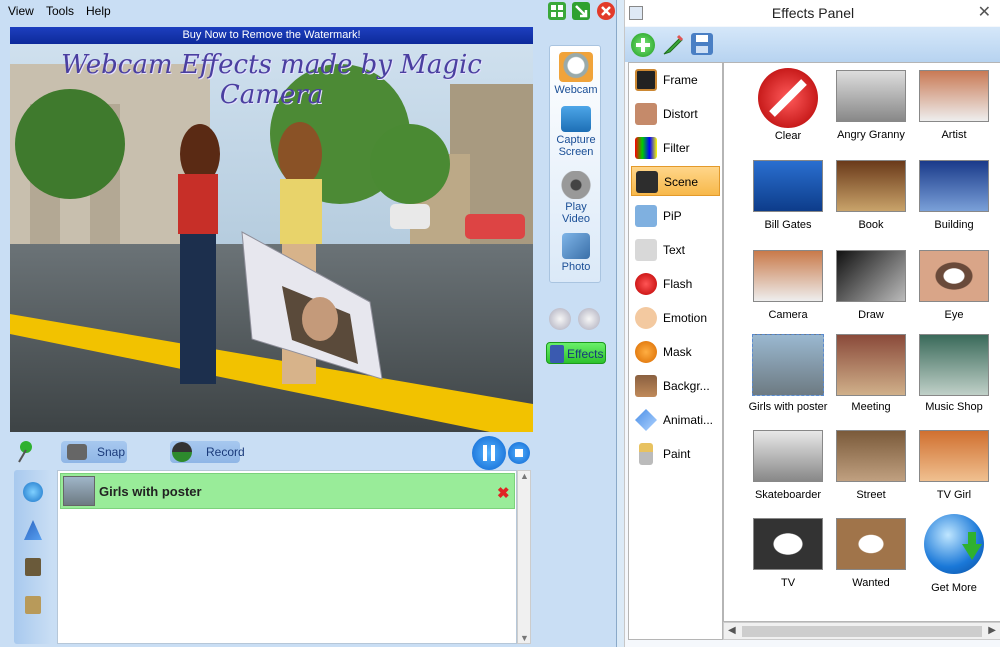 This screenshot has height=647, width=1000. Describe the element at coordinates (675, 181) in the screenshot. I see `category-scene: Scene` at that location.